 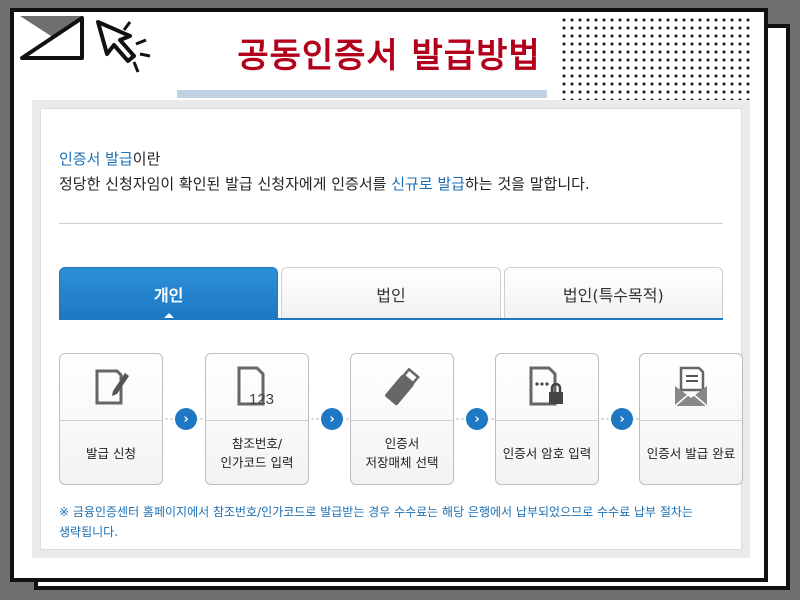 What do you see at coordinates (691, 386) in the screenshot?
I see `envelope-document-icon` at bounding box center [691, 386].